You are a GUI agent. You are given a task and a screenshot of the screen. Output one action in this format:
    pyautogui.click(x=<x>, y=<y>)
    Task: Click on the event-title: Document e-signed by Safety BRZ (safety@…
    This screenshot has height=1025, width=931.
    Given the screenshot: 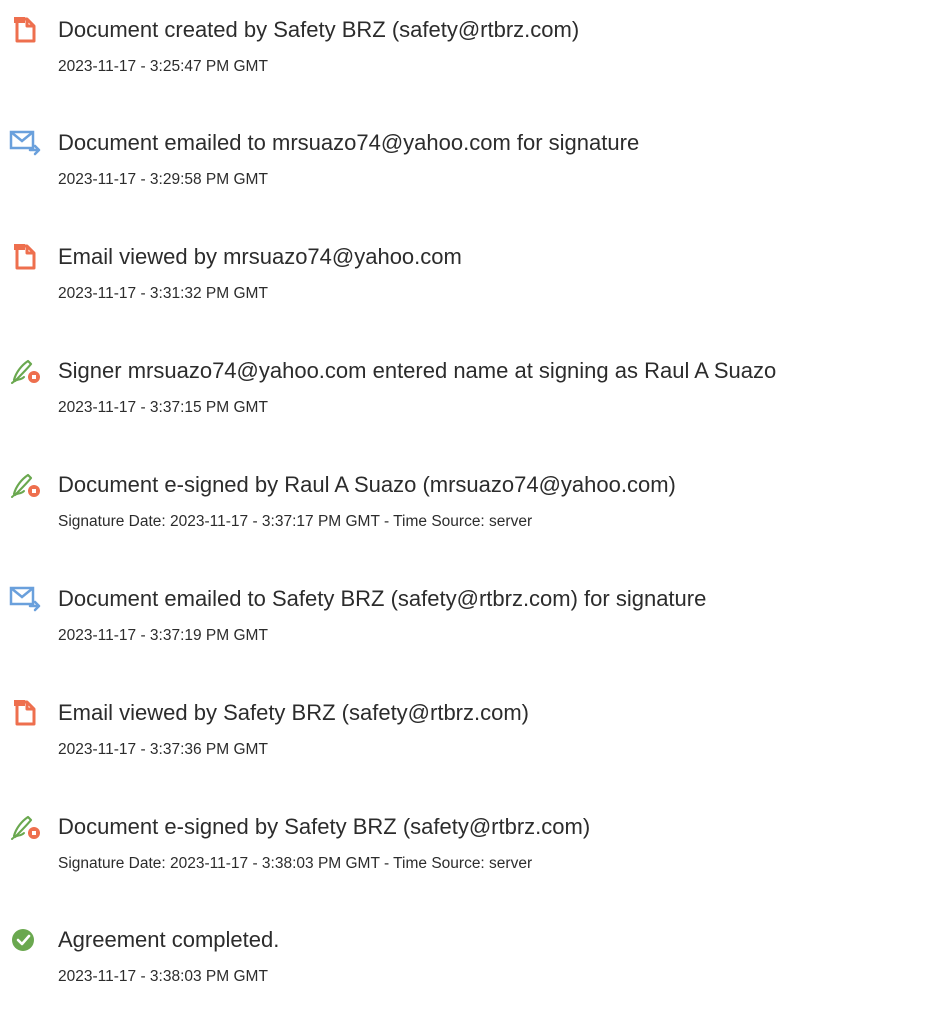 What is the action you would take?
    pyautogui.click(x=324, y=826)
    